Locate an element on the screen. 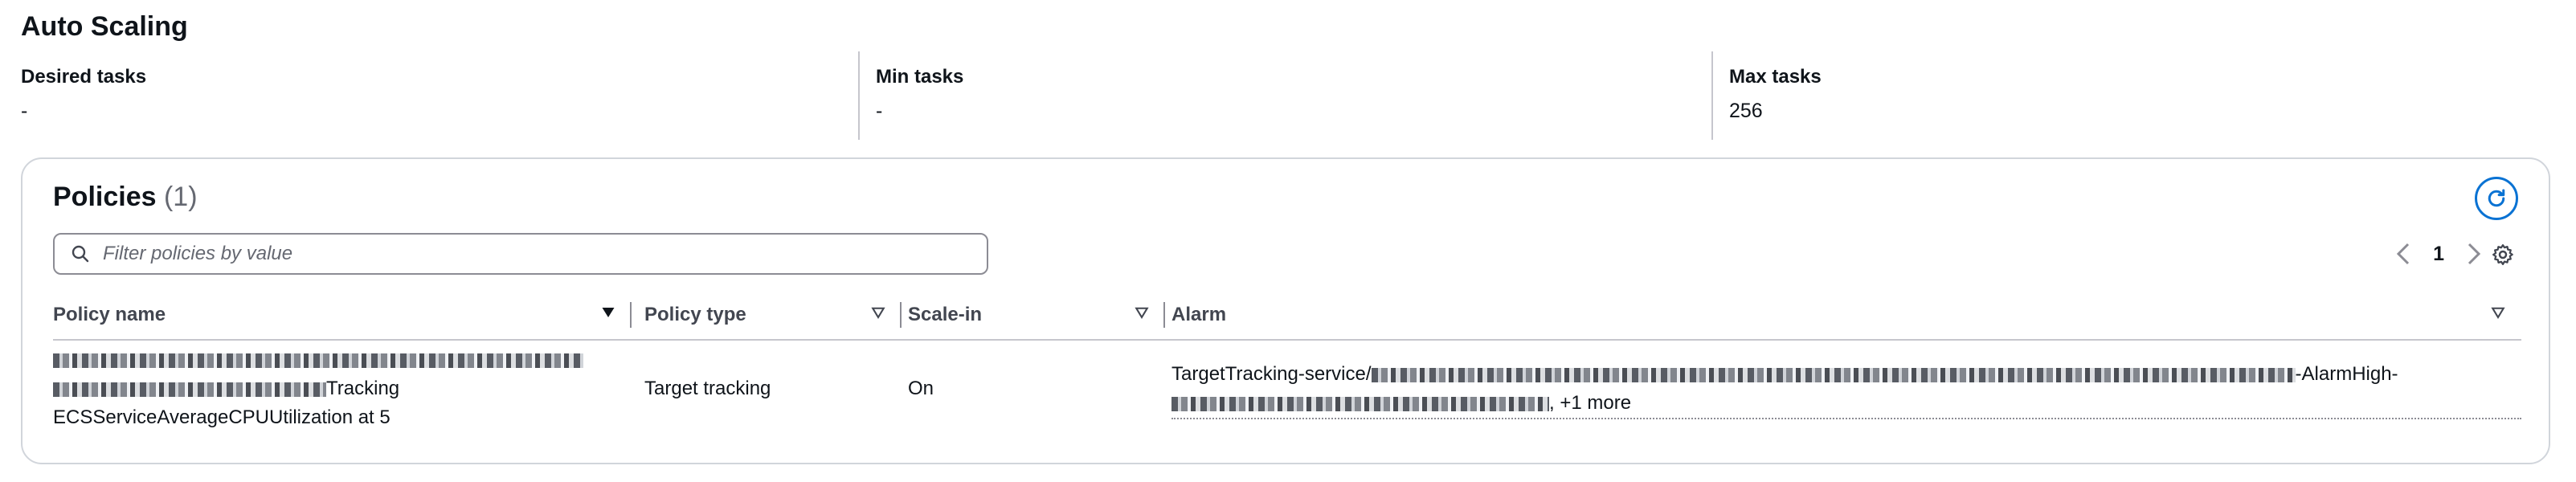 The width and height of the screenshot is (2576, 482). chevron-right-icon is located at coordinates (2474, 254).